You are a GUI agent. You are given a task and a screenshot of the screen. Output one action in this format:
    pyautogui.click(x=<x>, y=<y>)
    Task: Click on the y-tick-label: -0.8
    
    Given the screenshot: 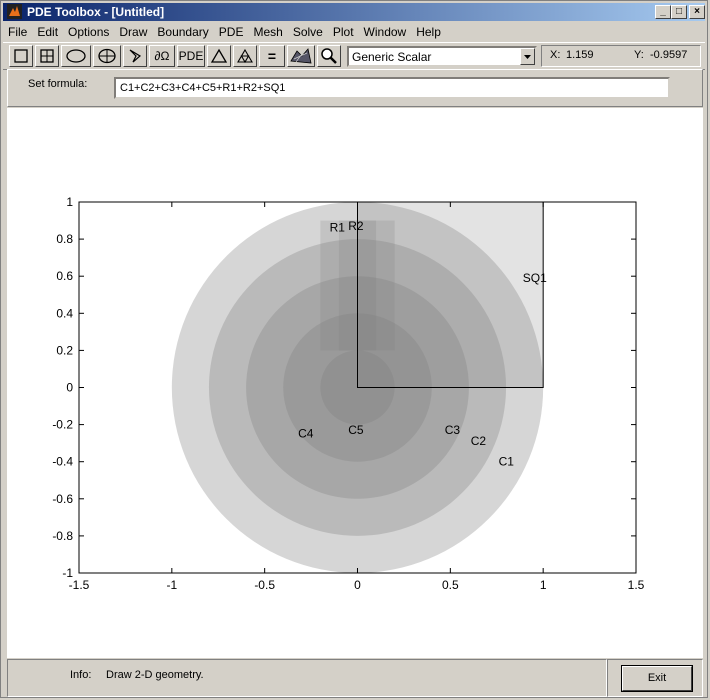 What is the action you would take?
    pyautogui.click(x=62, y=536)
    